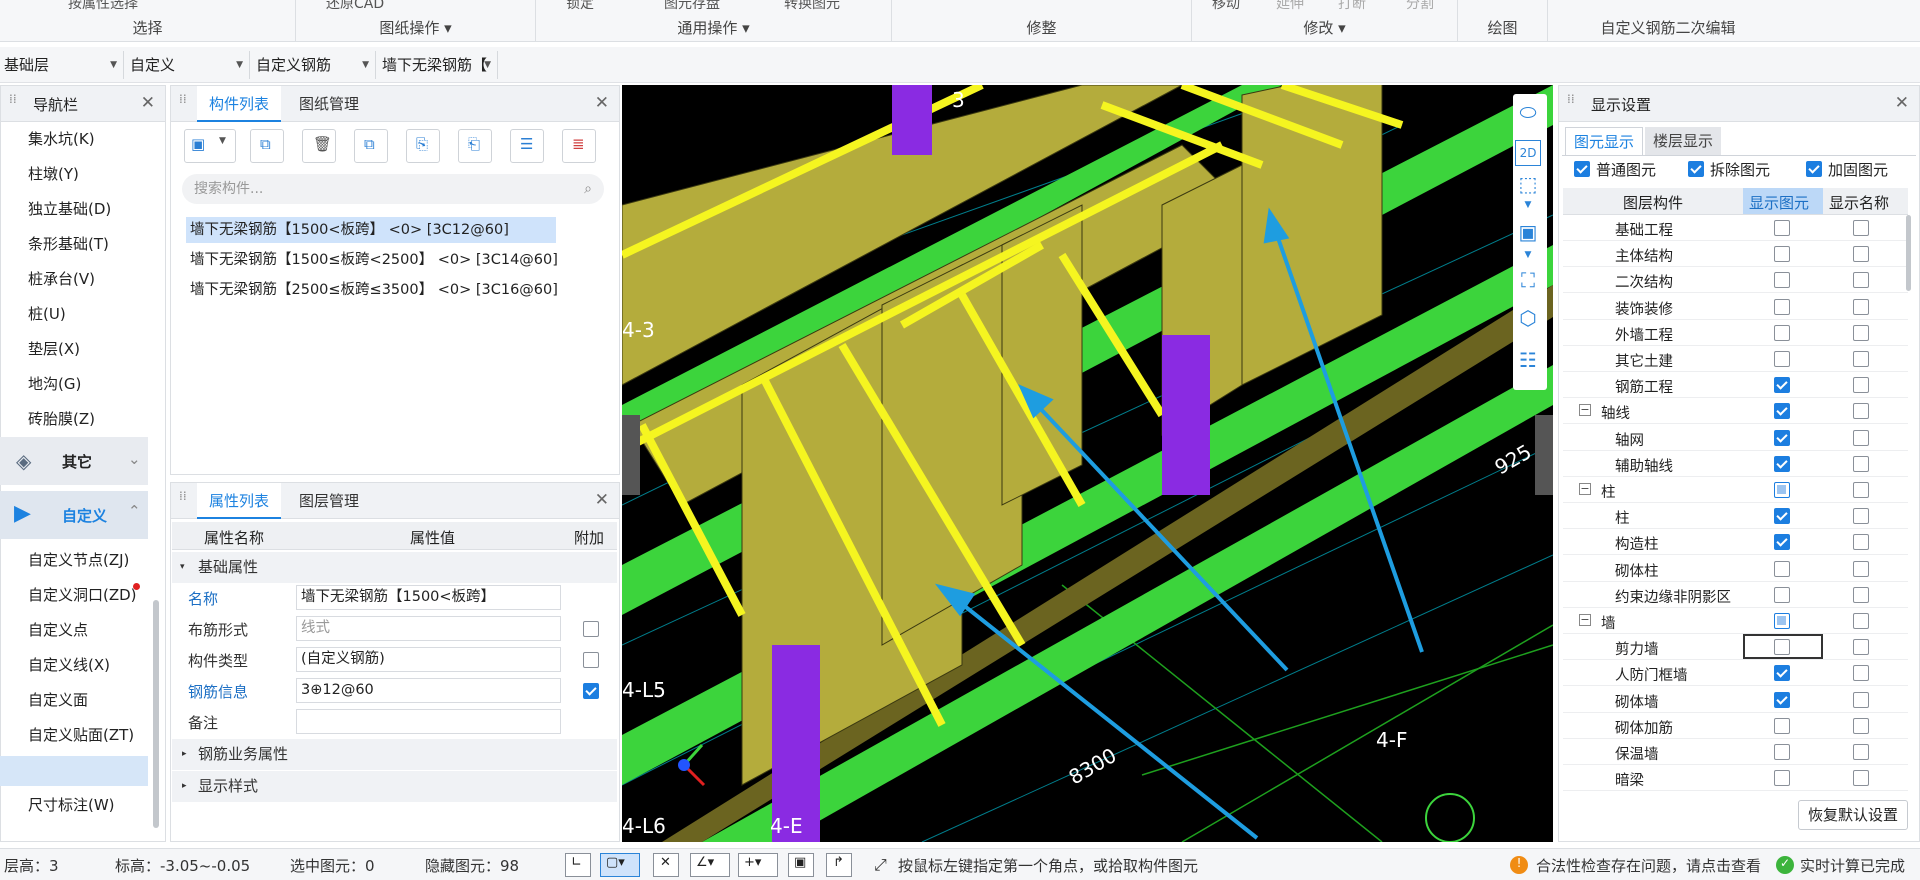  Describe the element at coordinates (428, 628) in the screenshot. I see `property-value-input: 线式` at that location.